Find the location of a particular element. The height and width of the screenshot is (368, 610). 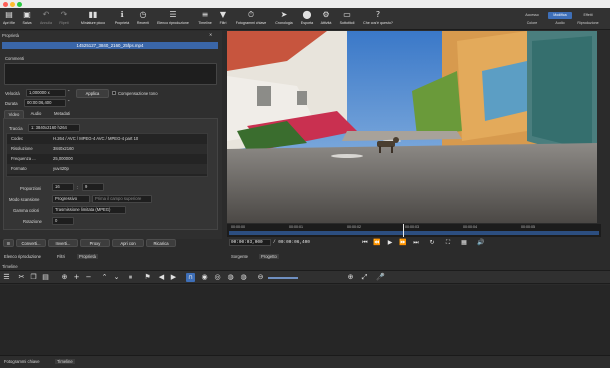

scrub-audio-icon: ◉ is located at coordinates (204, 277).